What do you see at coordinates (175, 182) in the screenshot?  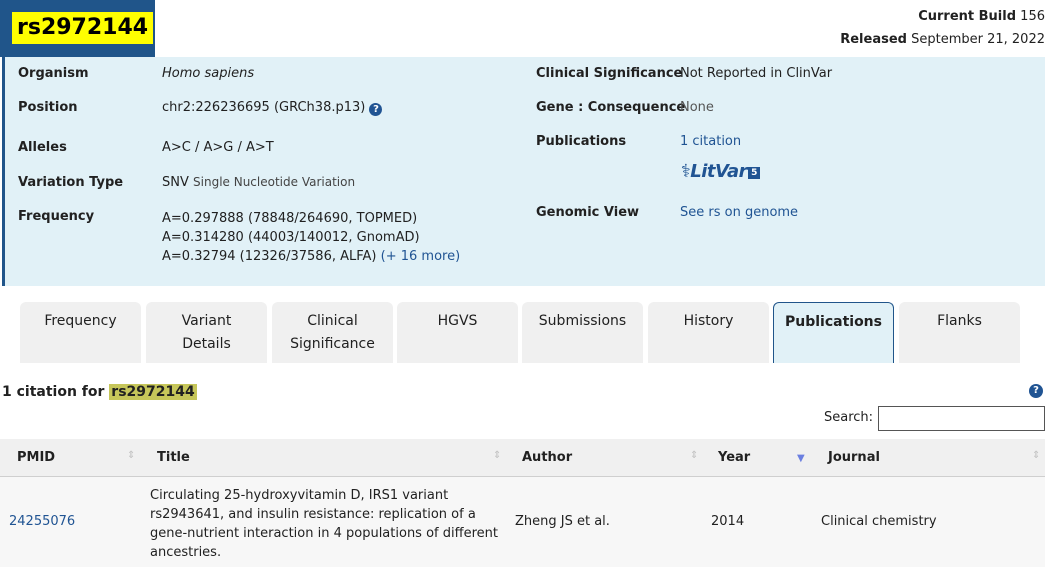 I see `variation-type-value: SNV` at bounding box center [175, 182].